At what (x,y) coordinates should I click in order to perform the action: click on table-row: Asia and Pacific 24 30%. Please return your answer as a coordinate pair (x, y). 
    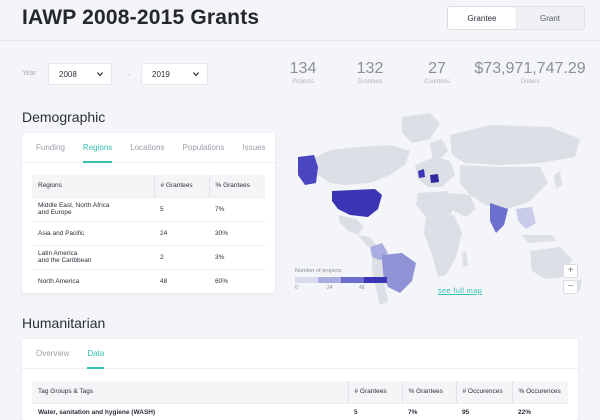
    Looking at the image, I should click on (148, 232).